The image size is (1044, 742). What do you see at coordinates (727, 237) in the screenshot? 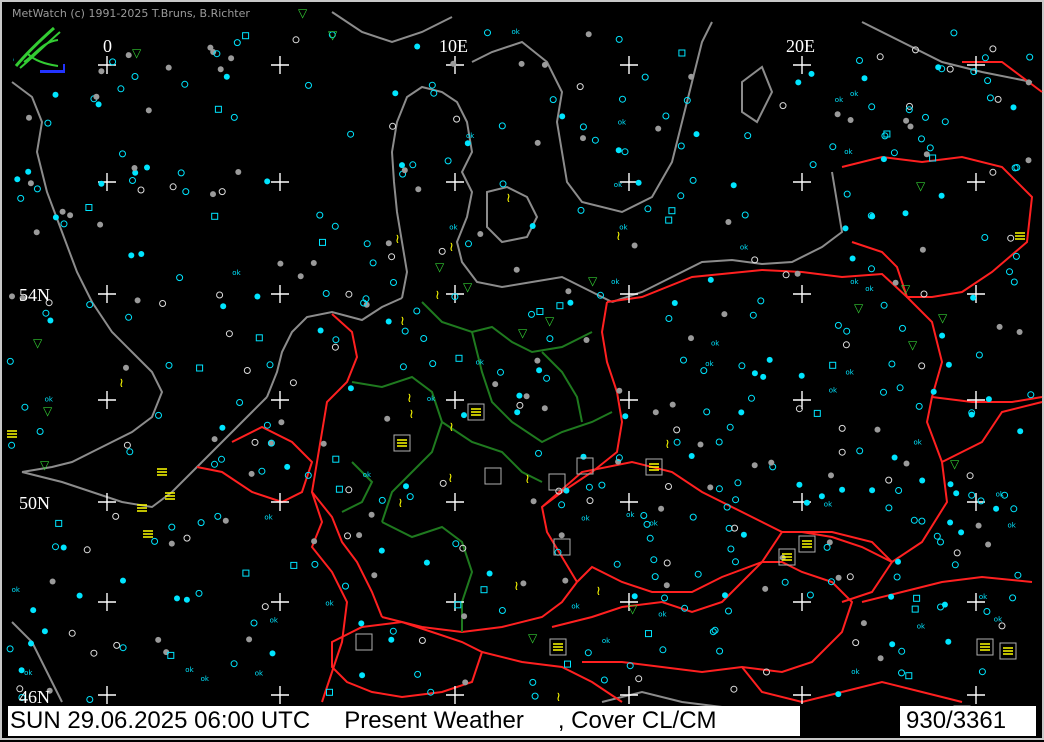
I see `coastline-baltic-south` at bounding box center [727, 237].